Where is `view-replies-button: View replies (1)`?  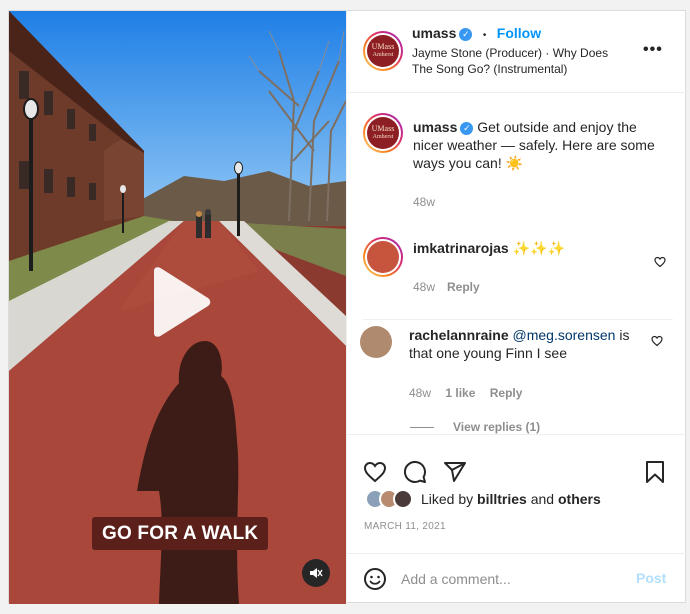 view-replies-button: View replies (1) is located at coordinates (496, 427).